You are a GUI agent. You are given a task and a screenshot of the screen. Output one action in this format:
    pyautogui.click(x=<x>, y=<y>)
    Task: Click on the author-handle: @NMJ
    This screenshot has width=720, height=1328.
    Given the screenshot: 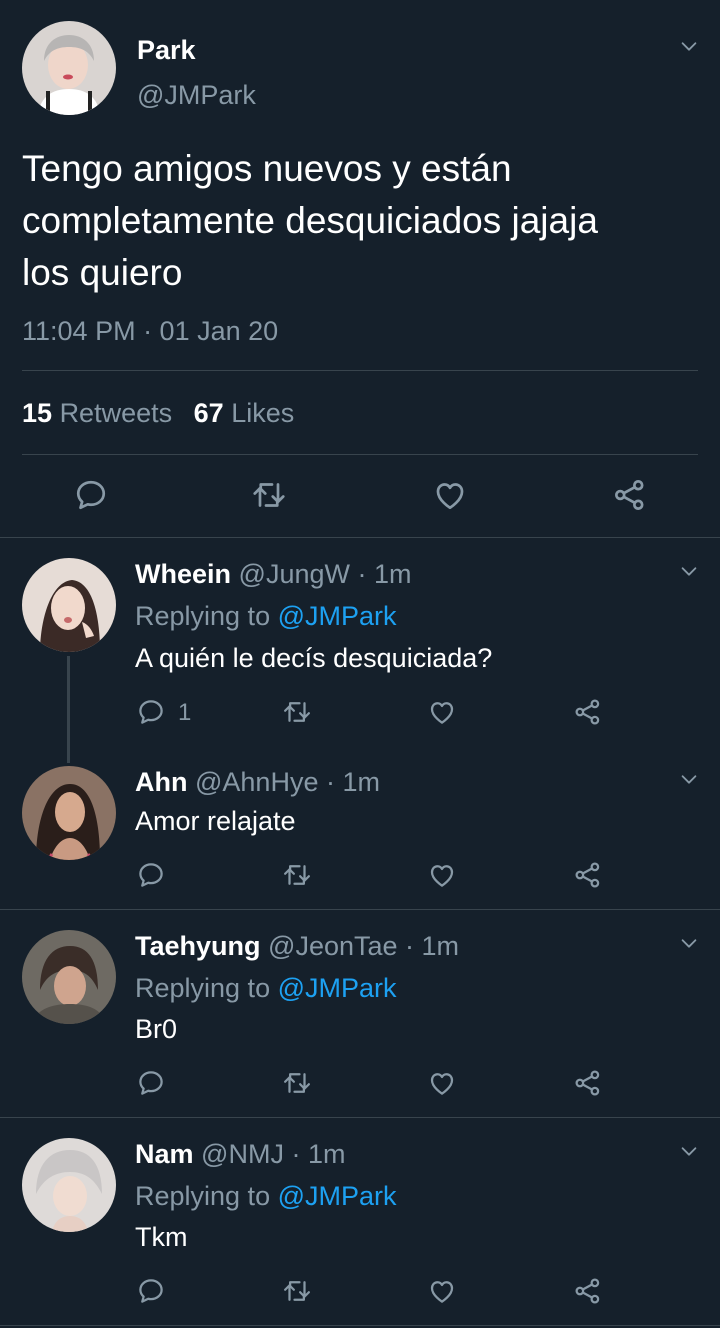 What is the action you would take?
    pyautogui.click(x=242, y=1154)
    